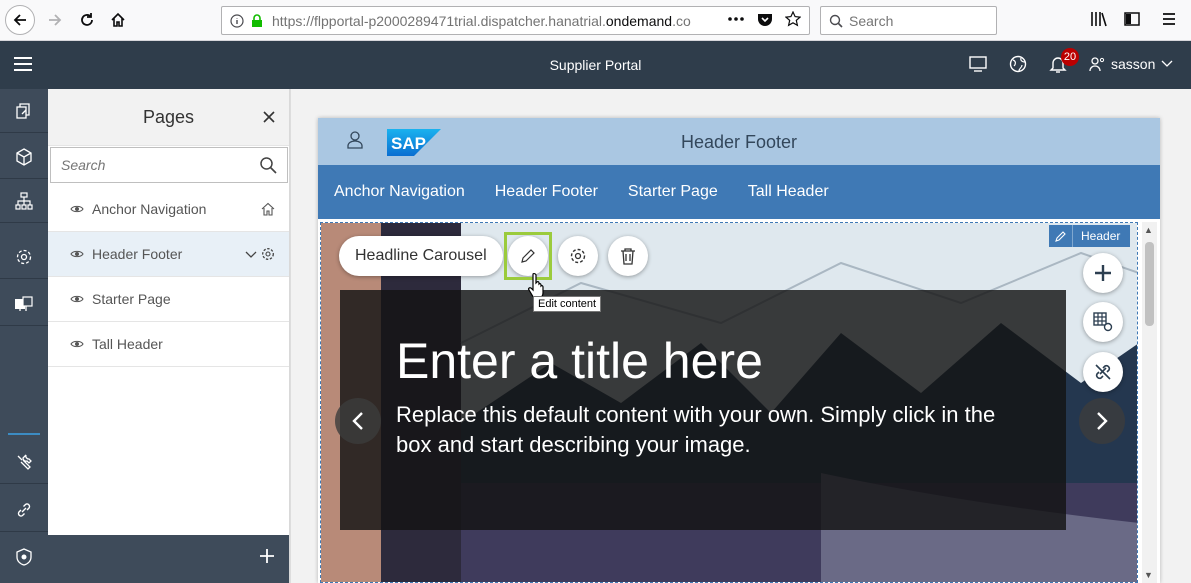 This screenshot has height=583, width=1191. I want to click on pencil-icon, so click(1061, 236).